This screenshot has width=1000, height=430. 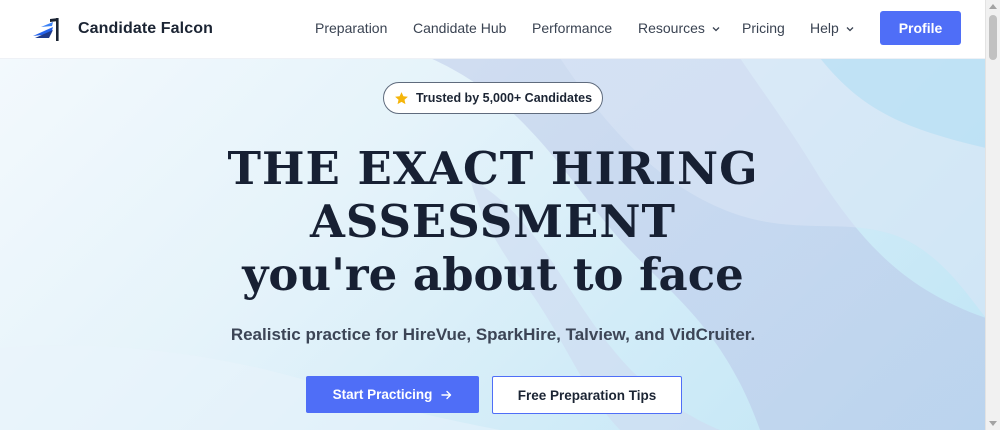 What do you see at coordinates (401, 97) in the screenshot?
I see `star-icon` at bounding box center [401, 97].